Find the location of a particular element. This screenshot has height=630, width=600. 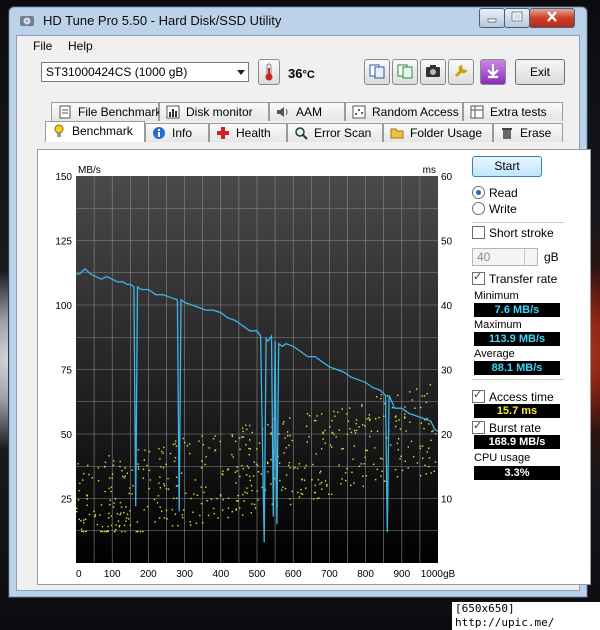

maximize-button is located at coordinates (517, 18).